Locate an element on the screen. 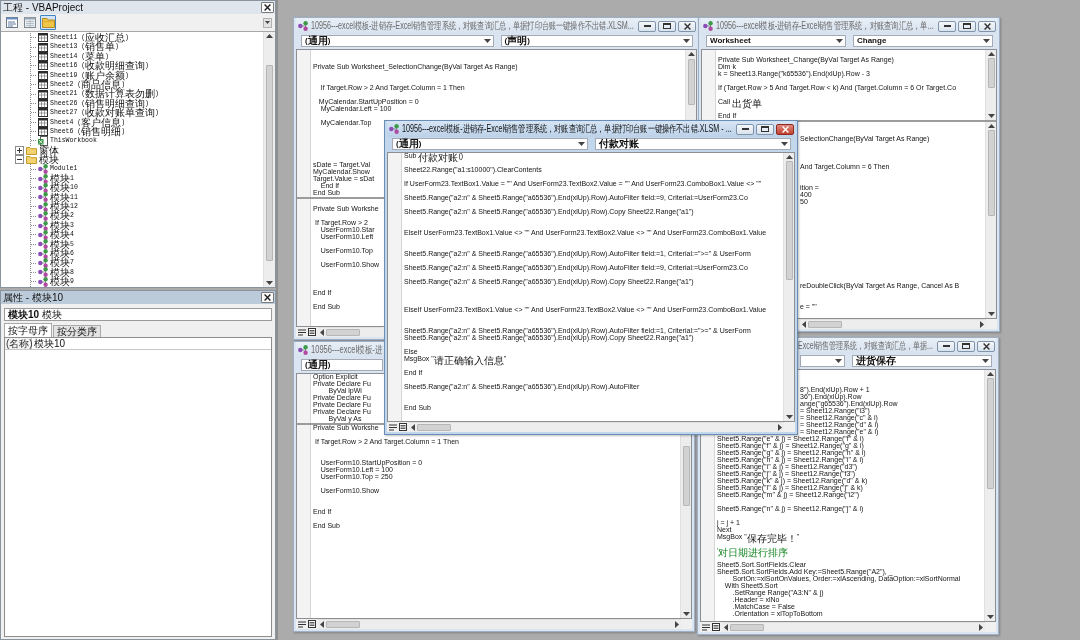 Image resolution: width=1080 pixels, height=640 pixels. procedure-dropdown: (声明) is located at coordinates (596, 41).